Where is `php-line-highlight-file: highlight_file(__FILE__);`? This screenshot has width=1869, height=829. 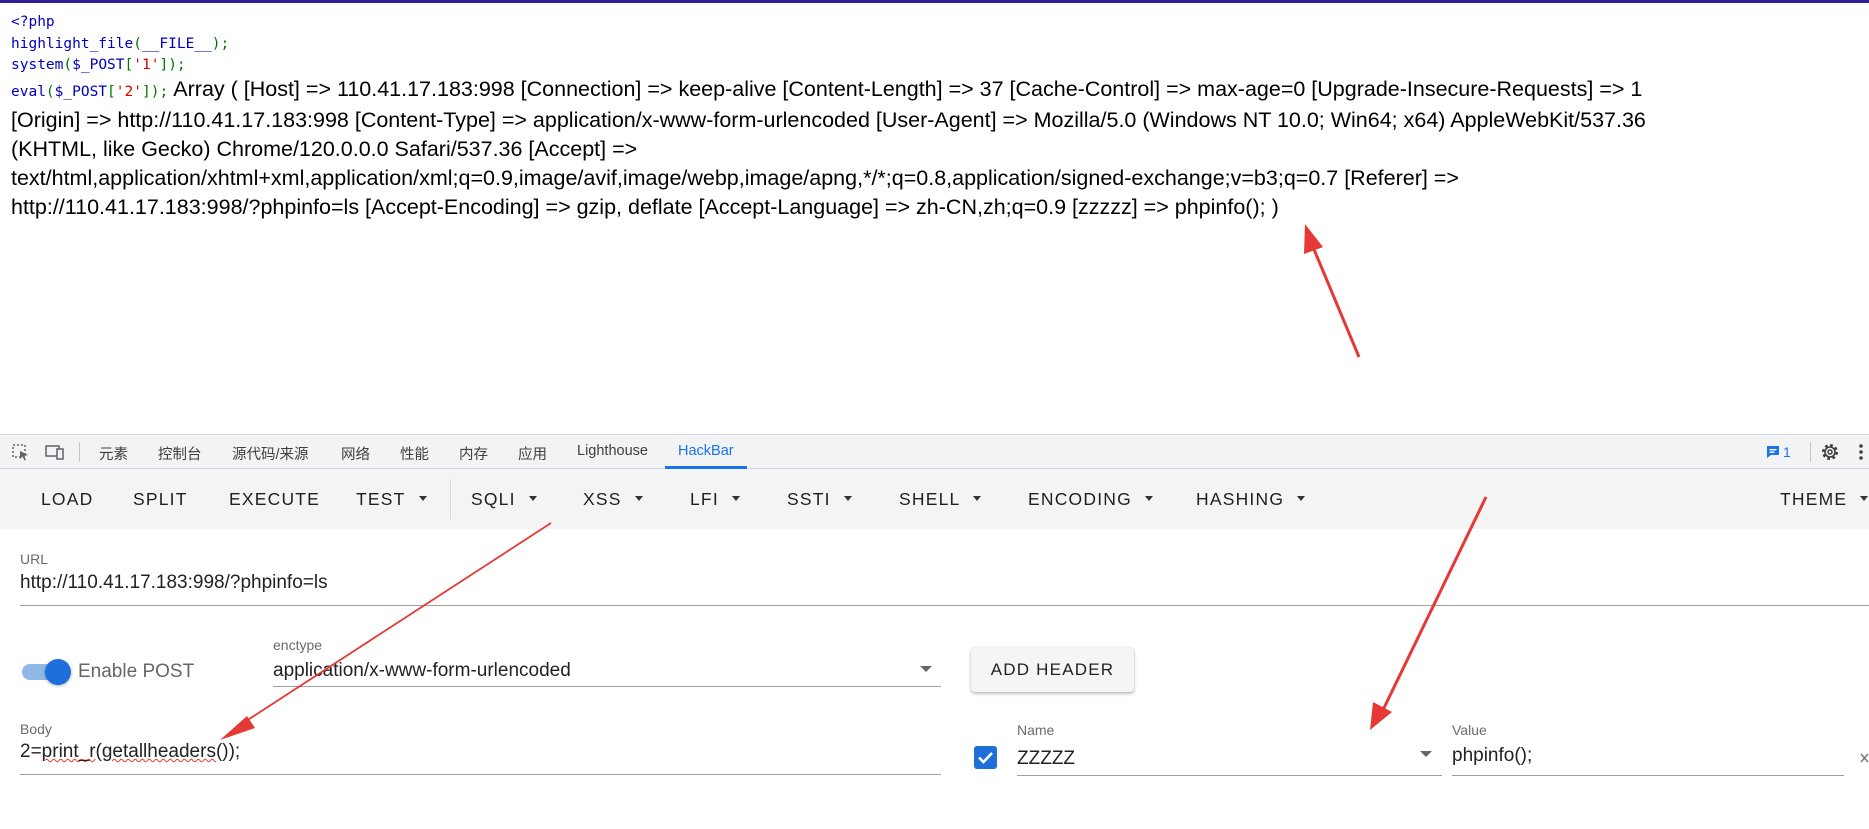
php-line-highlight-file: highlight_file(__FILE__); is located at coordinates (936, 45).